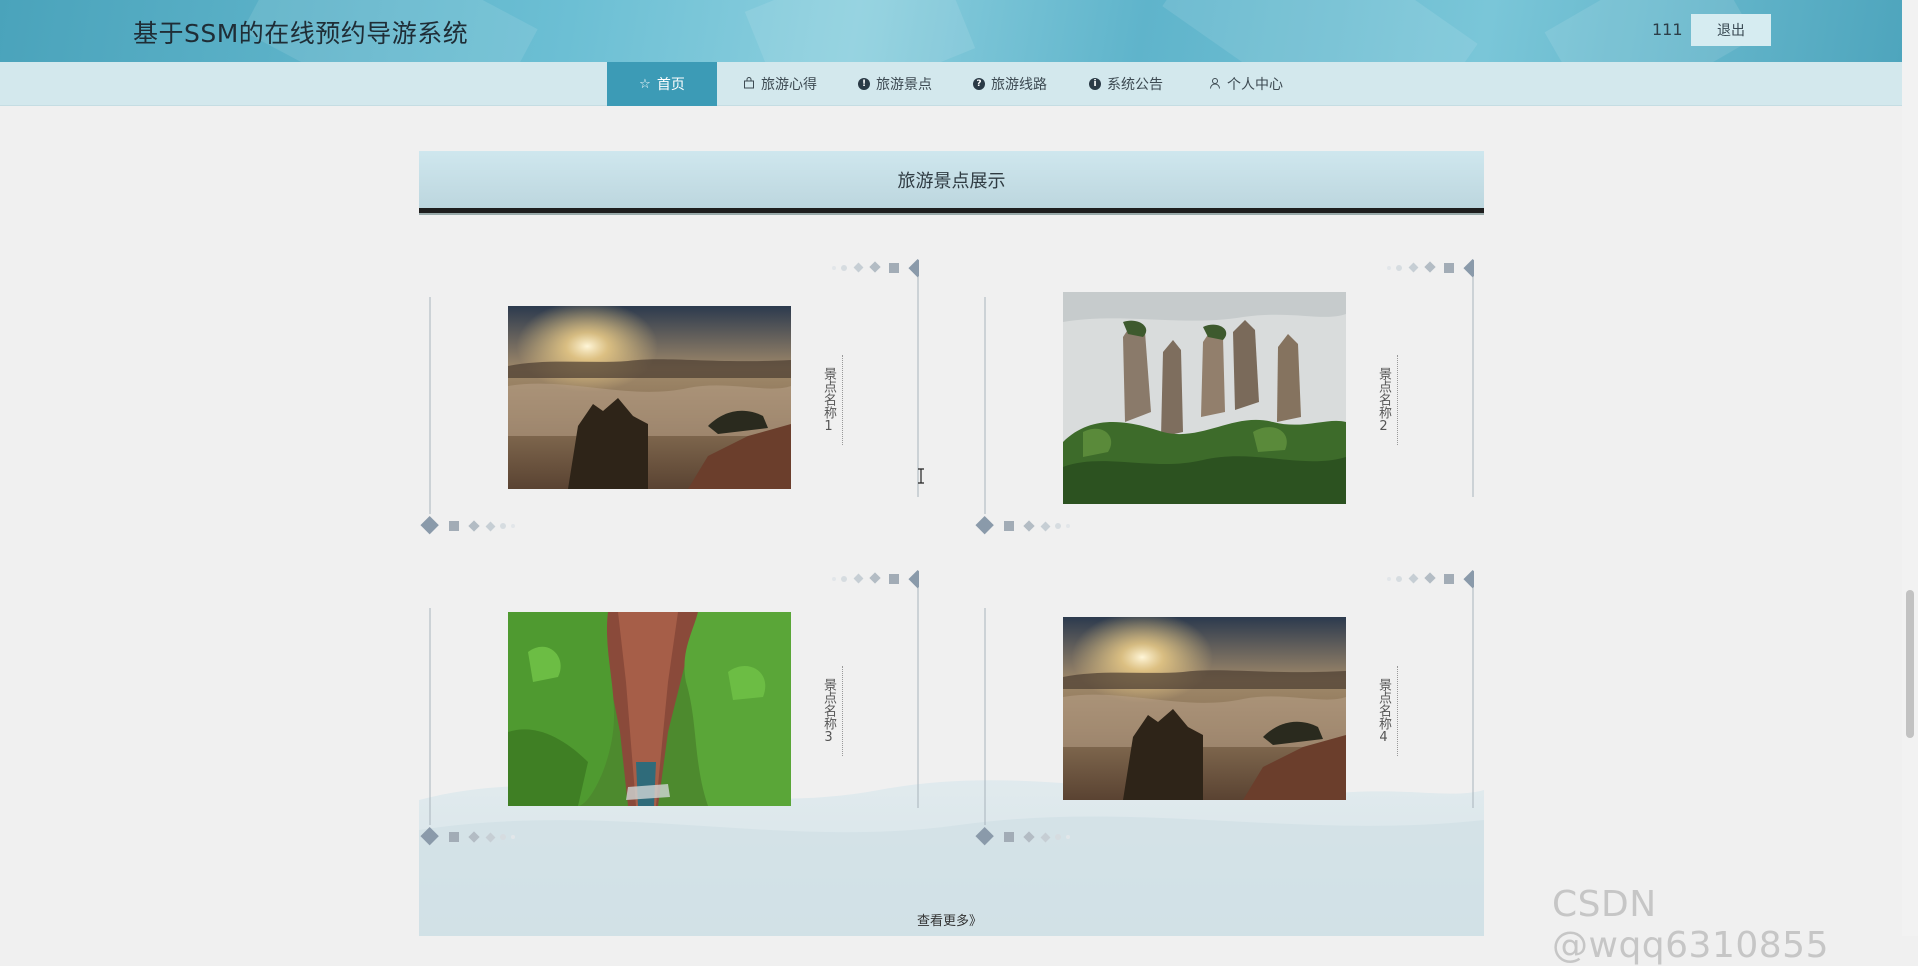 The width and height of the screenshot is (1918, 966). I want to click on nav-item-announcements: i 系统公告, so click(1126, 84).